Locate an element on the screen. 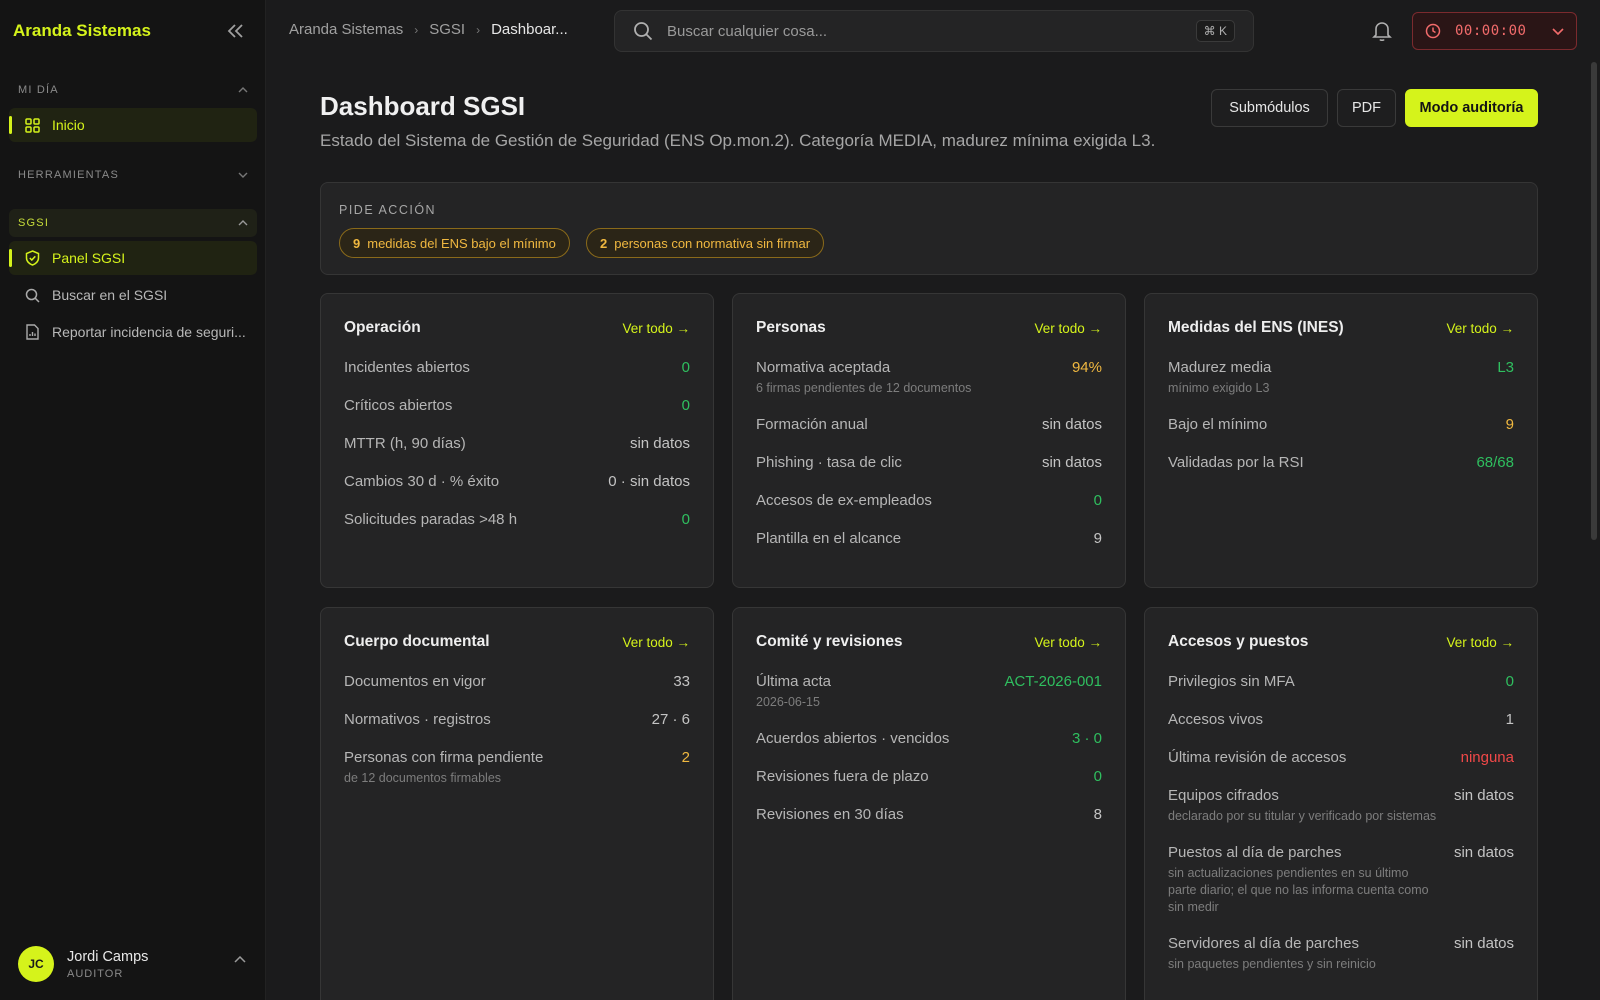 The image size is (1600, 1000). sidebar-item-inicio: Inicio is located at coordinates (133, 125).